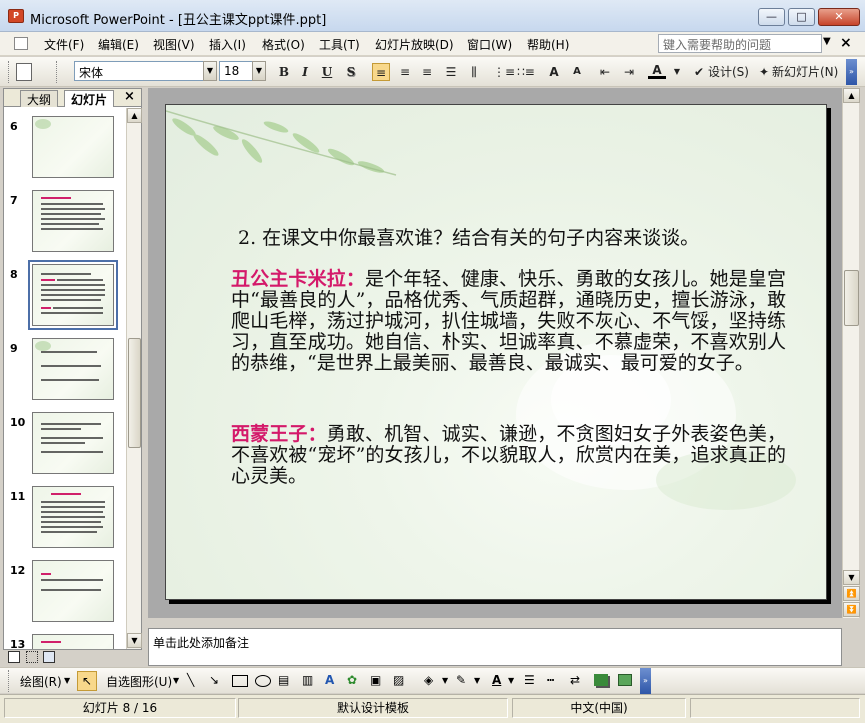 This screenshot has height=723, width=865. What do you see at coordinates (405, 72) in the screenshot?
I see `align-center-button: ≡` at bounding box center [405, 72].